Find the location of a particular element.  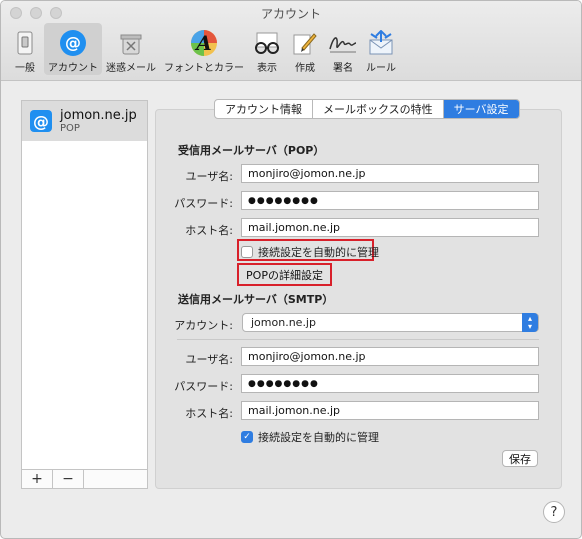

chevron-up-down-icon: ▴ ▾ is located at coordinates (530, 322).